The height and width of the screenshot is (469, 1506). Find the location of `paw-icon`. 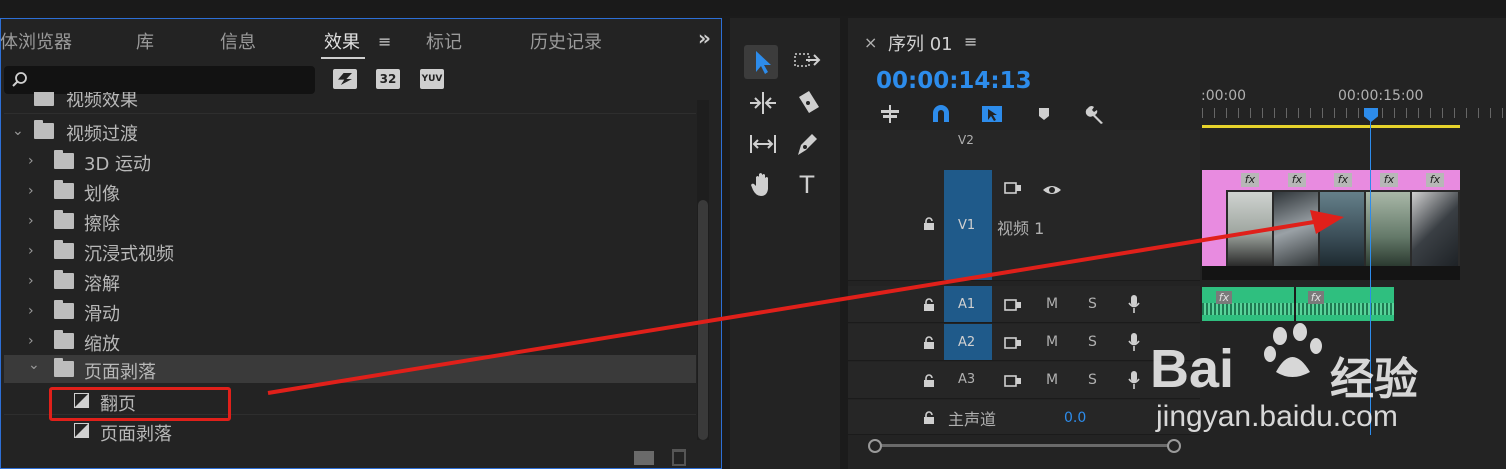

paw-icon is located at coordinates (1293, 350).